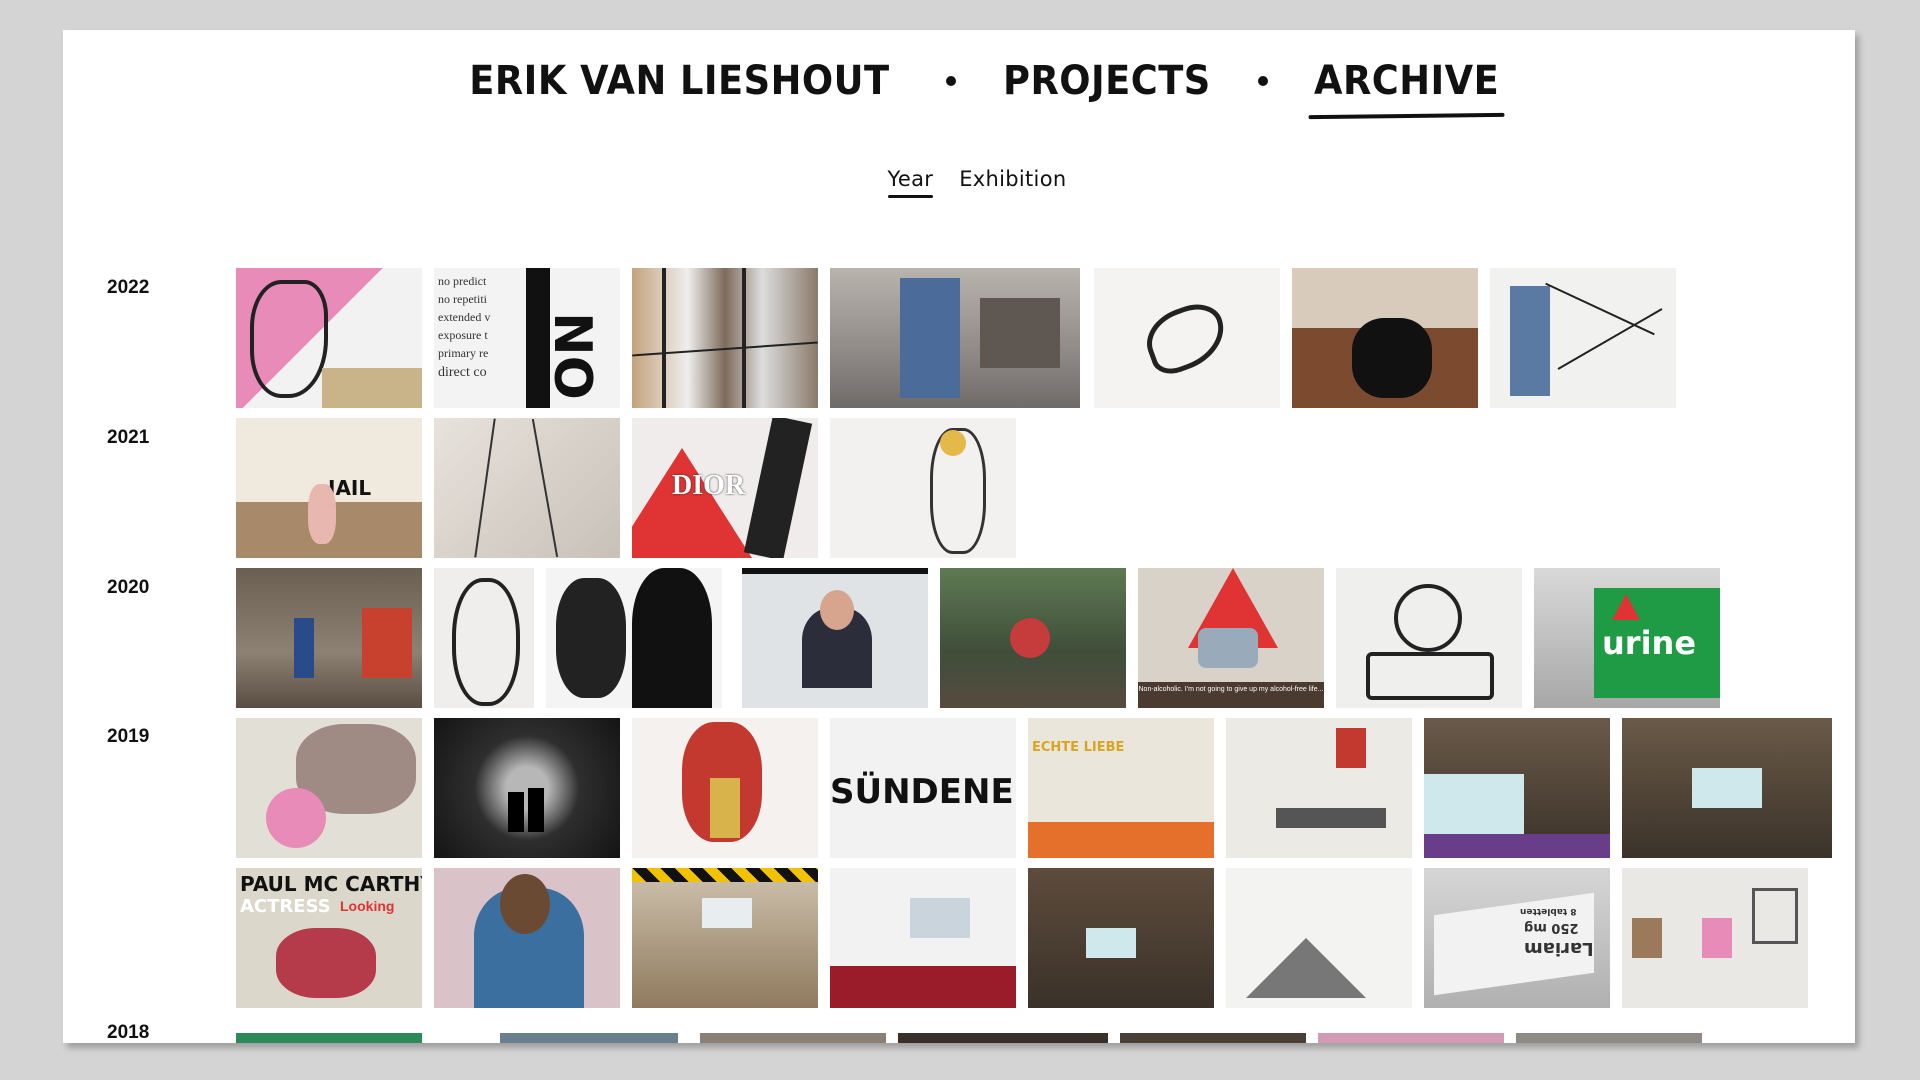 The width and height of the screenshot is (1920, 1080). What do you see at coordinates (910, 182) in the screenshot?
I see `tab-year: Year` at bounding box center [910, 182].